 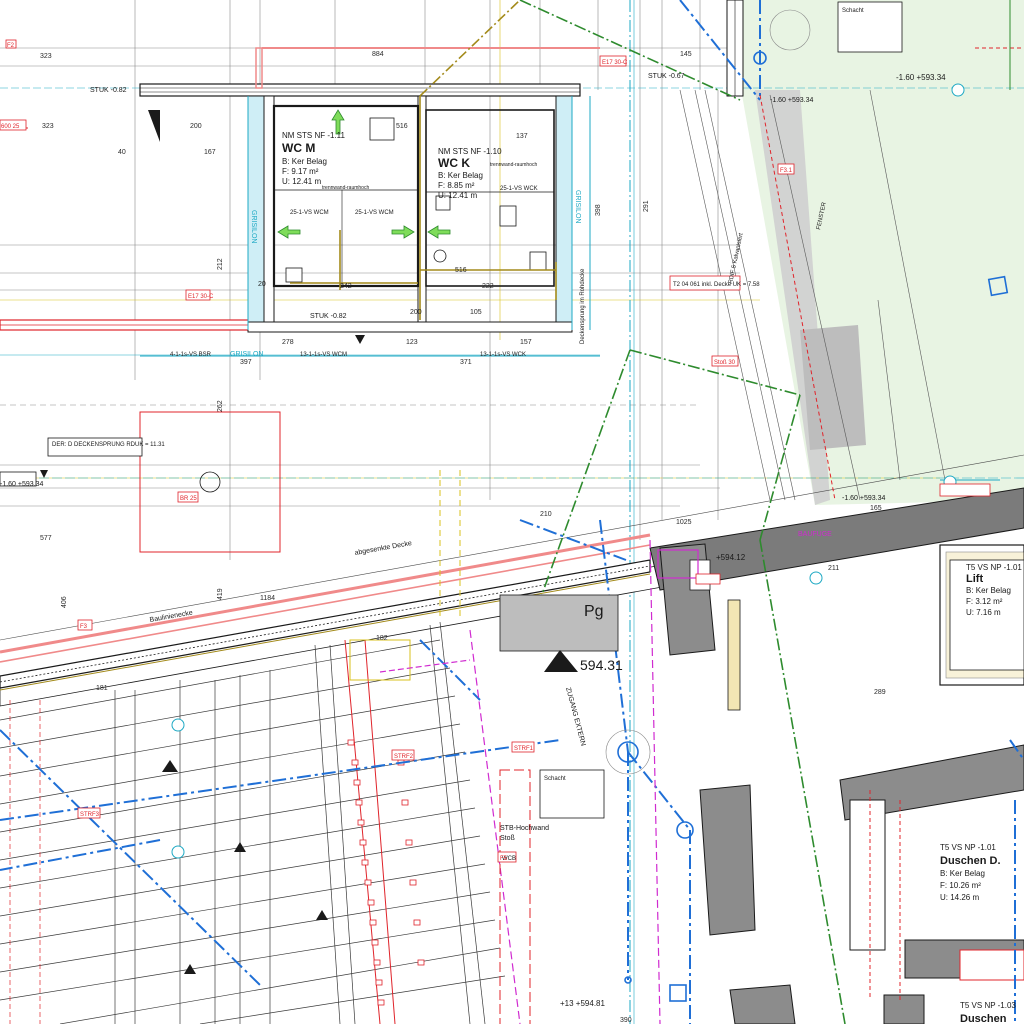 I want to click on dim-3: 145, so click(x=686, y=54).